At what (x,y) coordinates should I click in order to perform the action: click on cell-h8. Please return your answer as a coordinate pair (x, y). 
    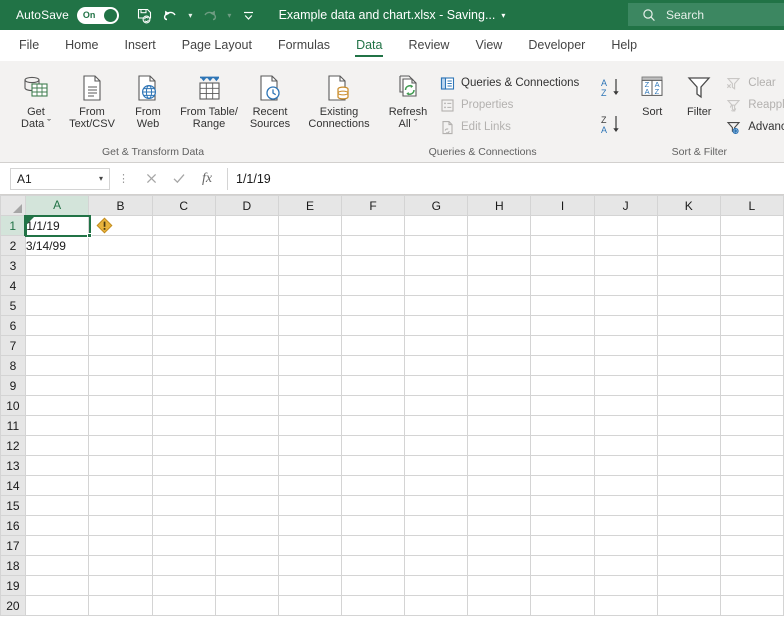
    Looking at the image, I should click on (499, 365).